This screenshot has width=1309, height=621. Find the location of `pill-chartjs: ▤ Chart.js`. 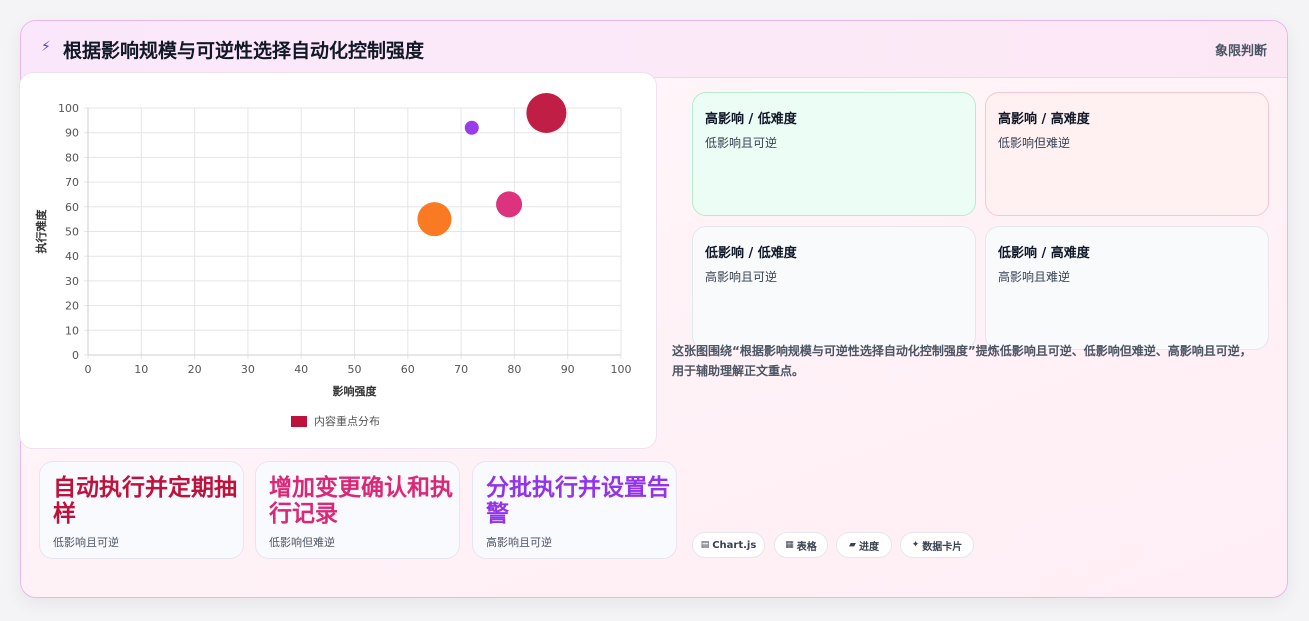

pill-chartjs: ▤ Chart.js is located at coordinates (728, 545).